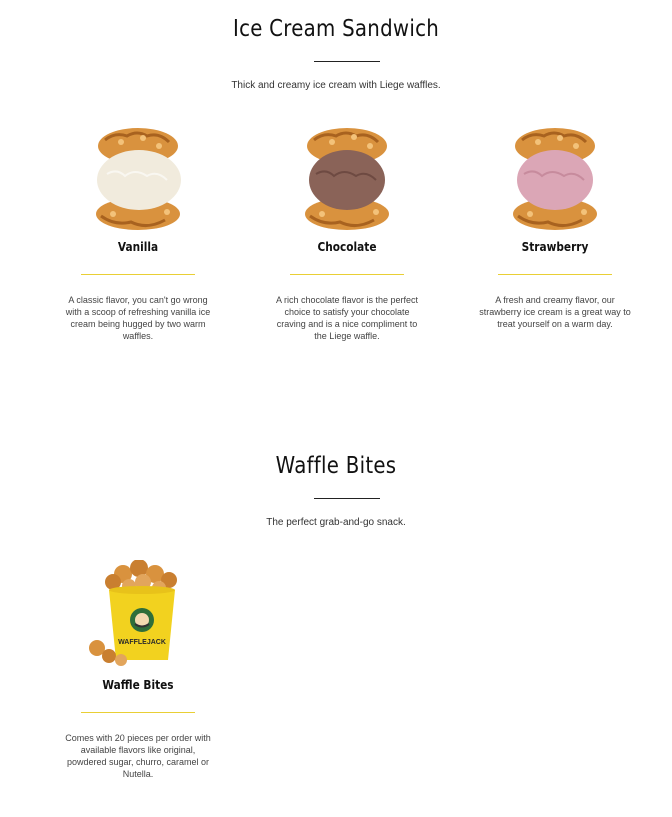 This screenshot has width=672, height=817. Describe the element at coordinates (347, 247) in the screenshot. I see `product-name: Chocolate` at that location.